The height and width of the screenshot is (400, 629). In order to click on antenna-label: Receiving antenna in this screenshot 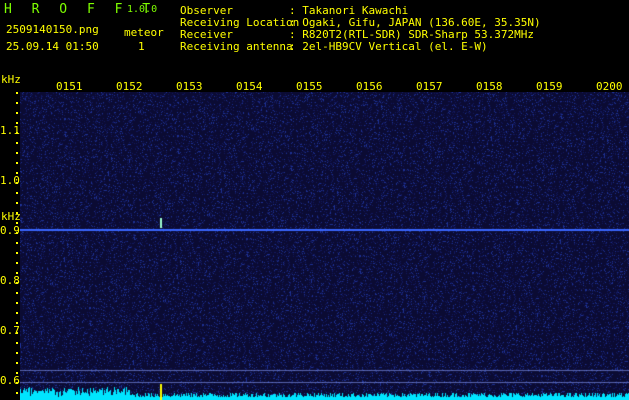, I will do `click(236, 46)`.